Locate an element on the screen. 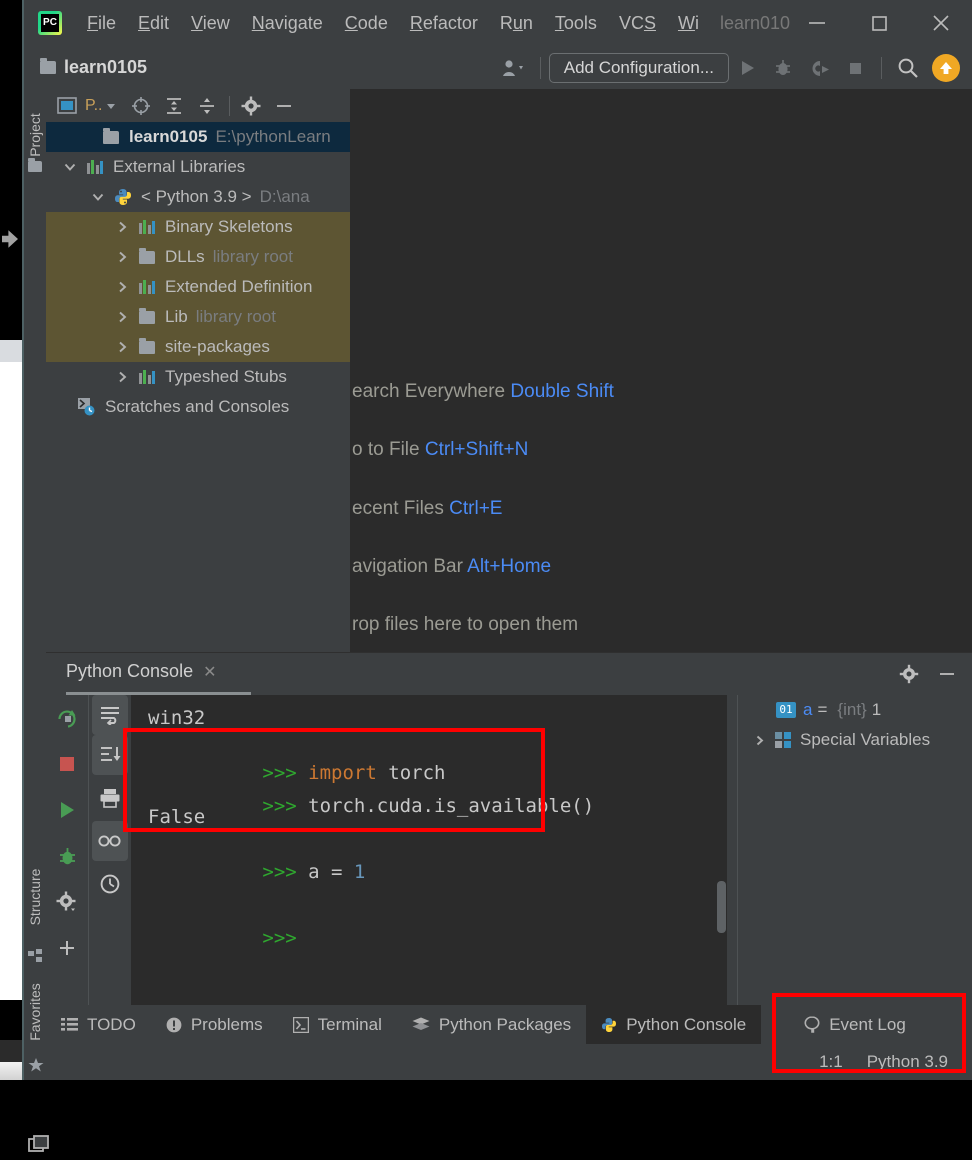 Image resolution: width=972 pixels, height=1160 pixels. maximize-icon is located at coordinates (879, 23).